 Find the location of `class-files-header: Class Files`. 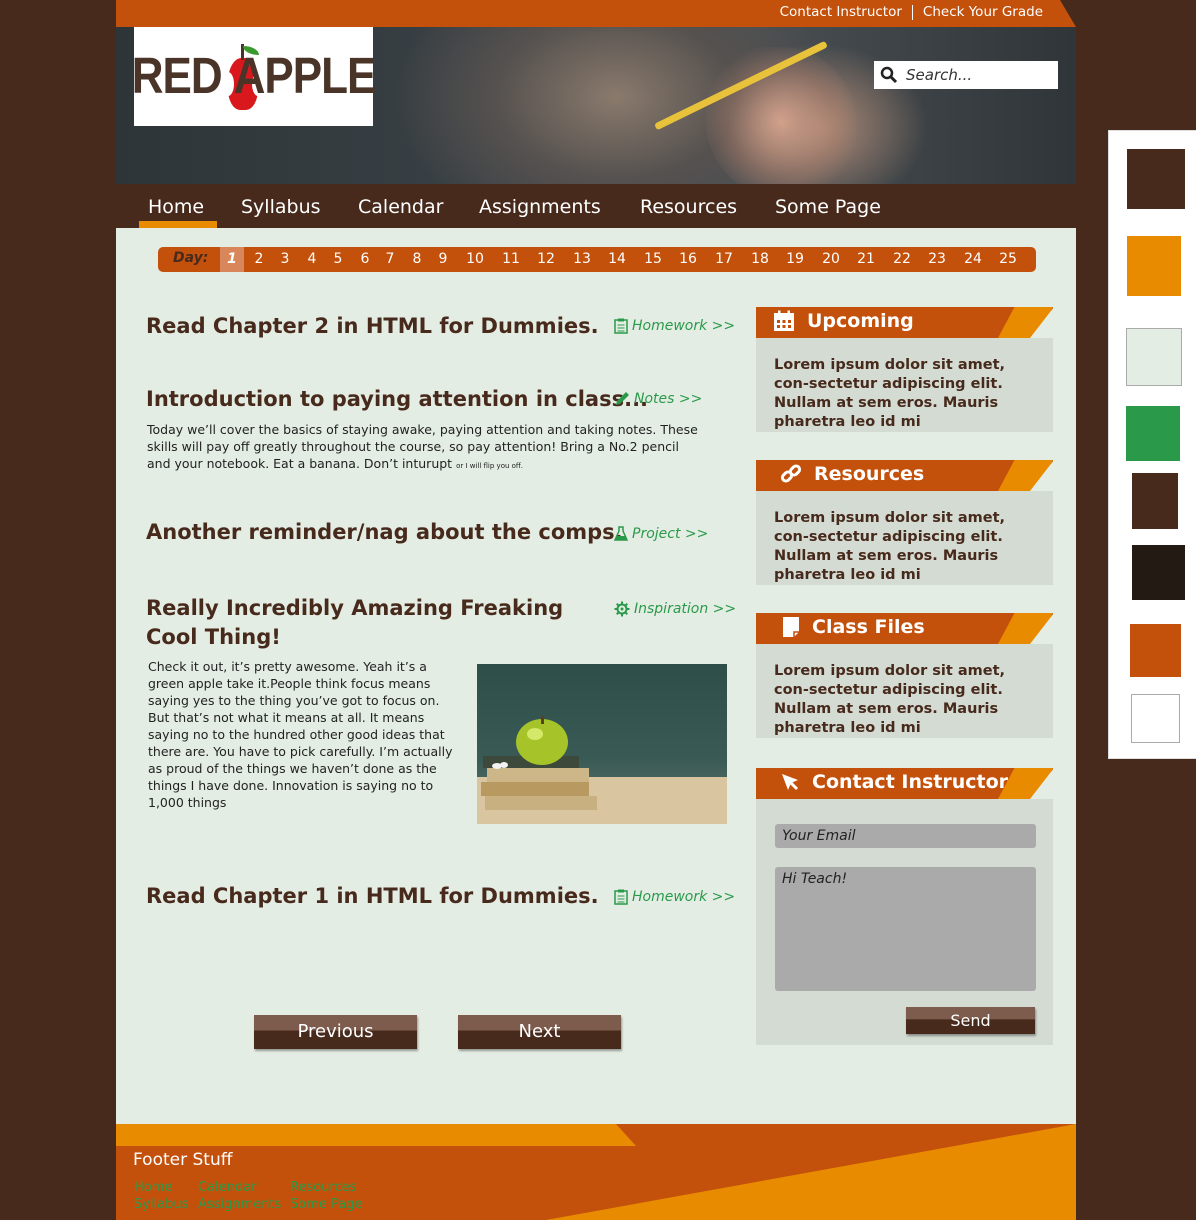

class-files-header: Class Files is located at coordinates (905, 628).